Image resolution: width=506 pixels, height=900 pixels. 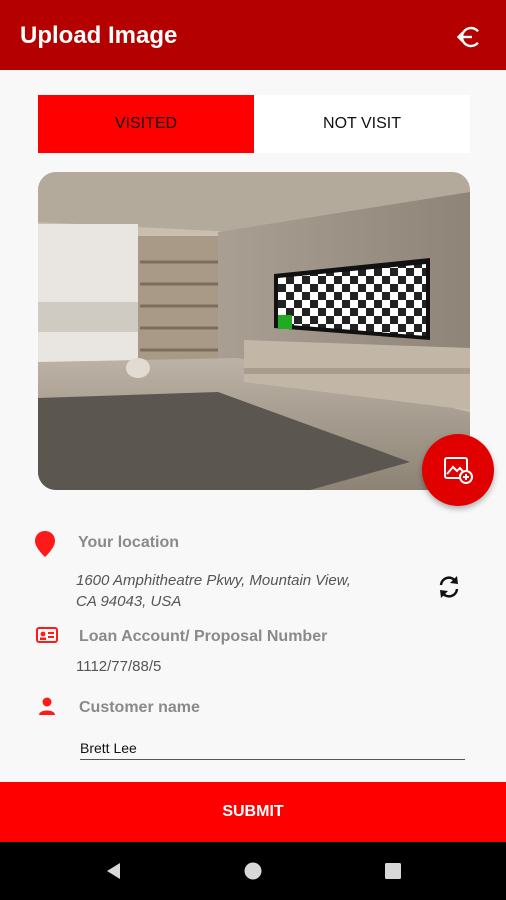 I want to click on recents-icon, so click(x=393, y=871).